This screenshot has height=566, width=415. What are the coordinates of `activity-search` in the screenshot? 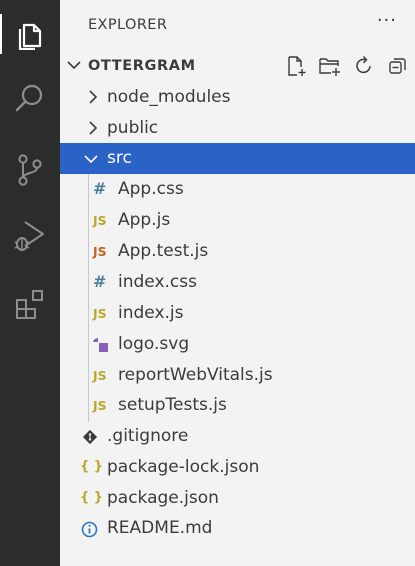 It's located at (30, 98).